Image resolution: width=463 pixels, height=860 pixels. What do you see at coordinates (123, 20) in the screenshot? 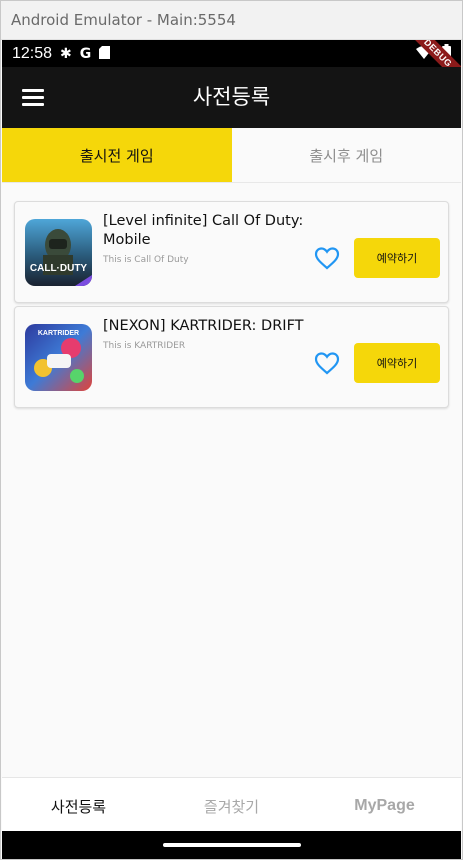
I see `window-title: Android Emulator - Main:5554` at bounding box center [123, 20].